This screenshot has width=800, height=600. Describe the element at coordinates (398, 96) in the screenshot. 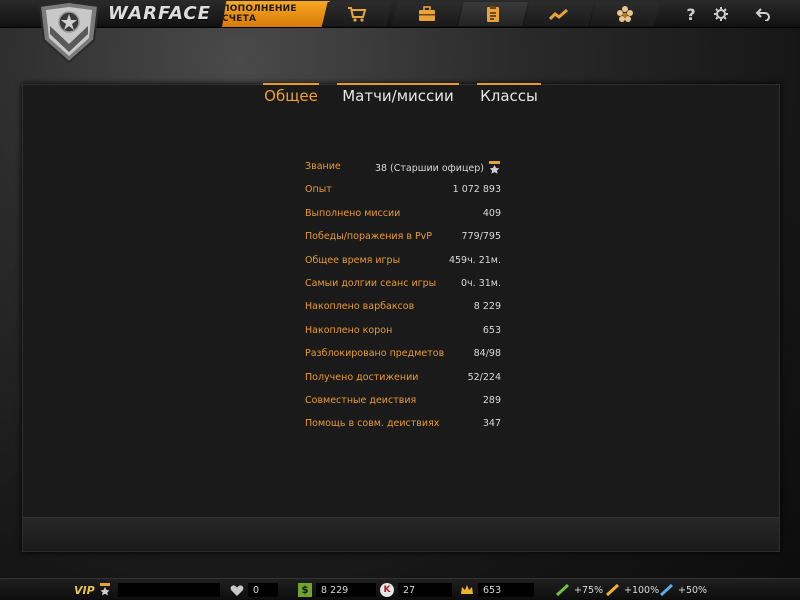

I see `tab-matches-missions: Матчи/миссии` at that location.